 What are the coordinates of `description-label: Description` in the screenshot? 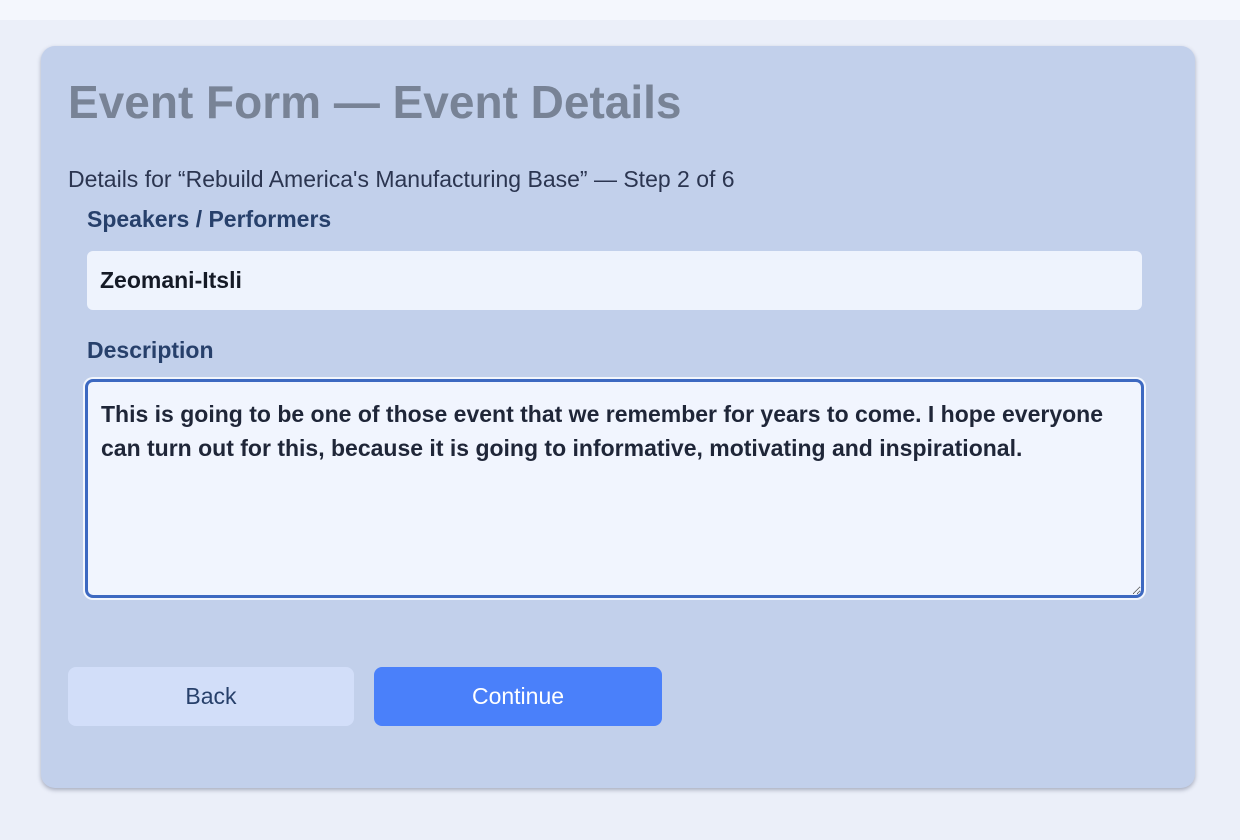 It's located at (150, 350).